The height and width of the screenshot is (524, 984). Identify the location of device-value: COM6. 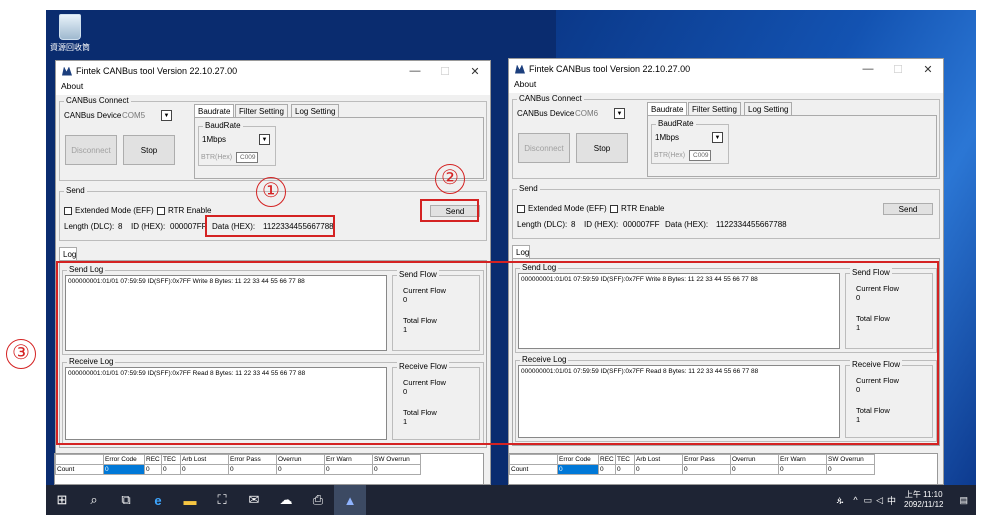
(587, 113).